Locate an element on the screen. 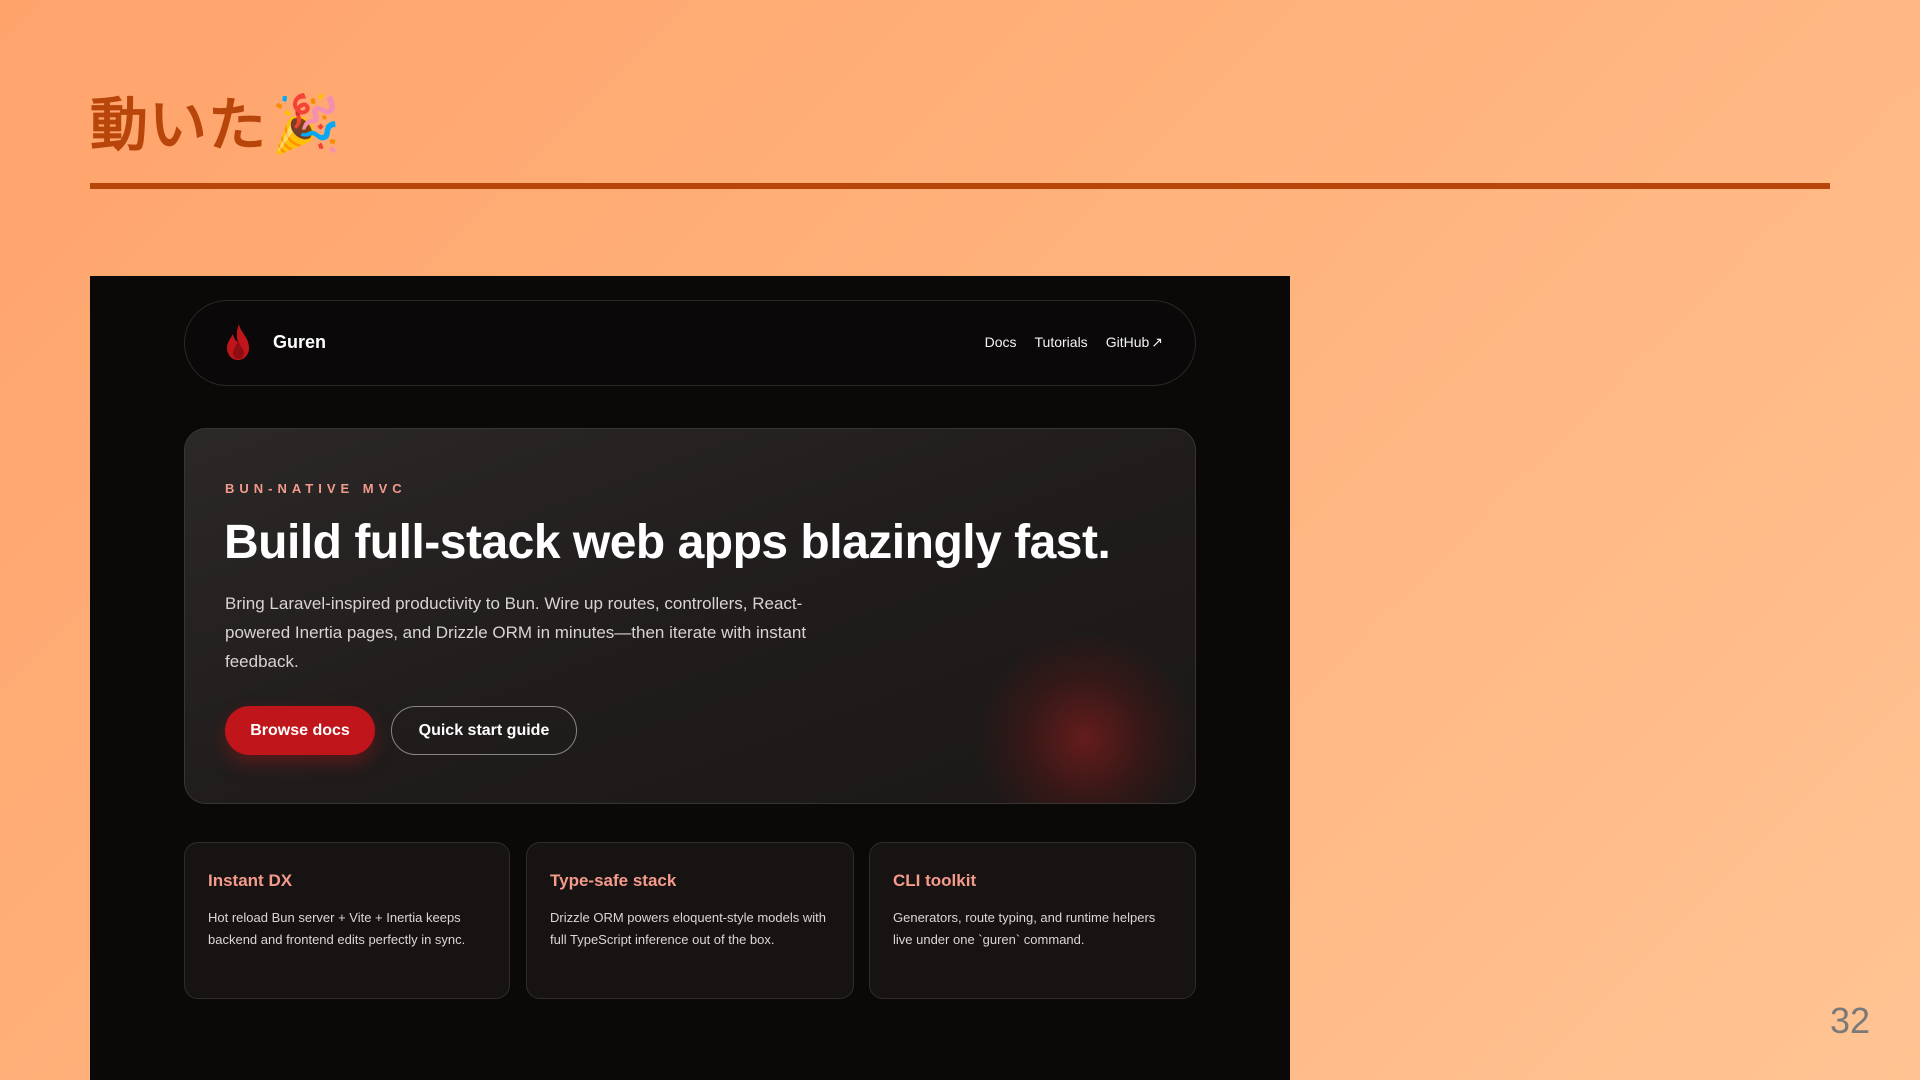 The image size is (1920, 1080). page-number: 32 is located at coordinates (1849, 1020).